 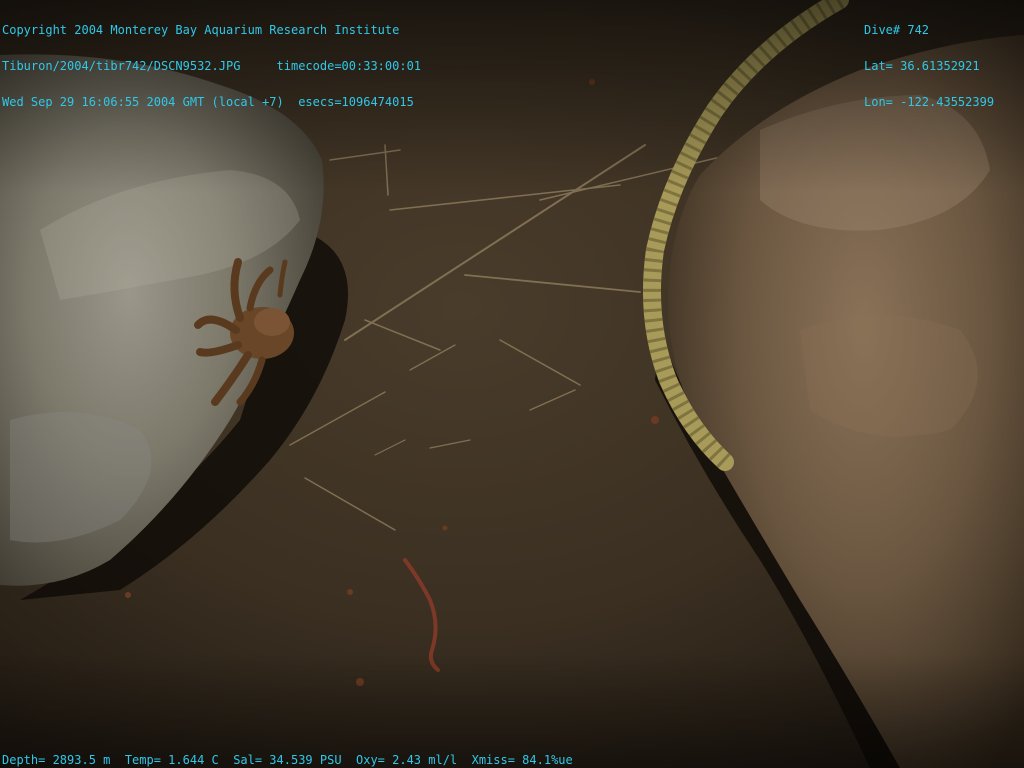 I want to click on longitude: Lon= -122.43552399, so click(x=929, y=102).